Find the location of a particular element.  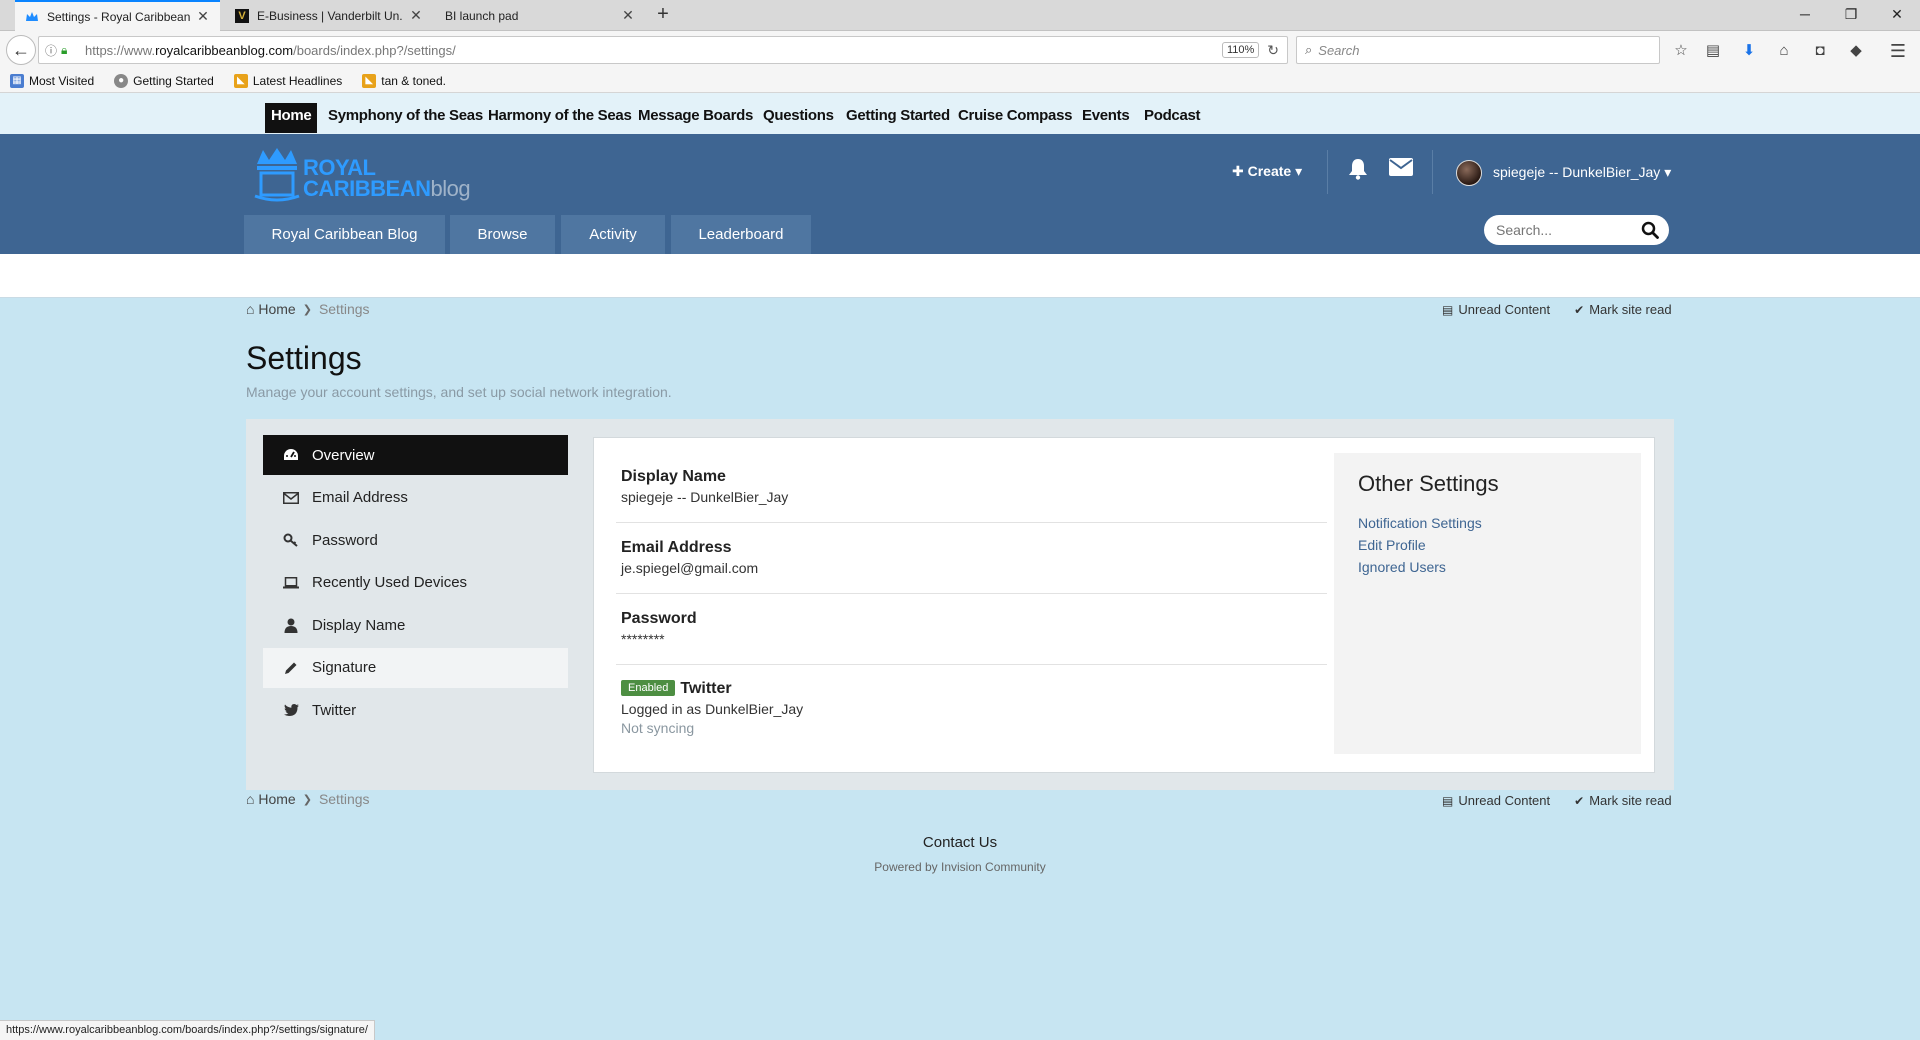

password-value: ******** is located at coordinates (643, 639).